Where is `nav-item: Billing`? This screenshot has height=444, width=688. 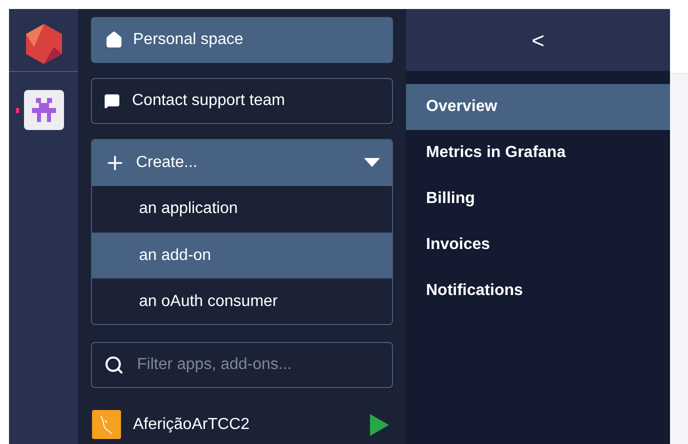
nav-item: Billing is located at coordinates (538, 199).